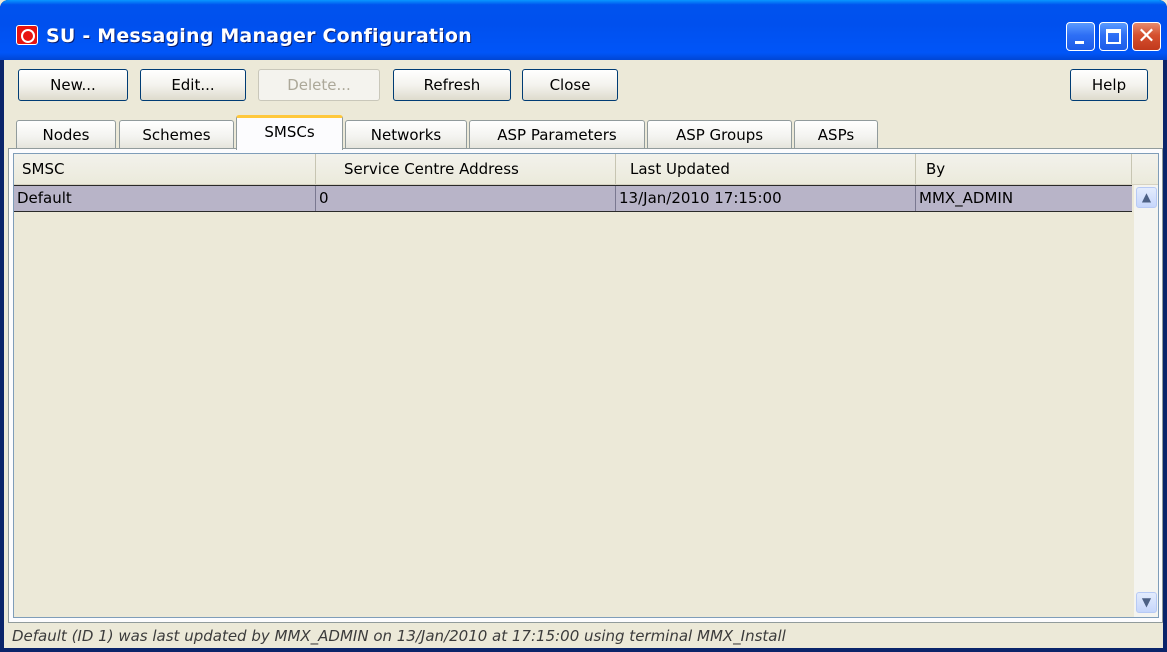  Describe the element at coordinates (466, 198) in the screenshot. I see `cell-service-centre-address: 0` at that location.